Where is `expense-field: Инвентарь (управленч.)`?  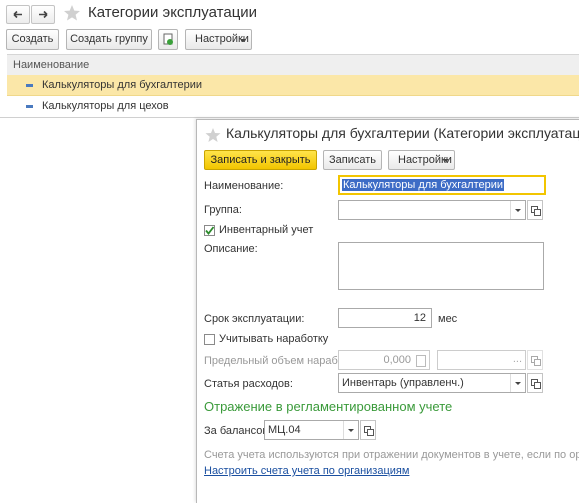 expense-field: Инвентарь (управленч.) is located at coordinates (432, 383).